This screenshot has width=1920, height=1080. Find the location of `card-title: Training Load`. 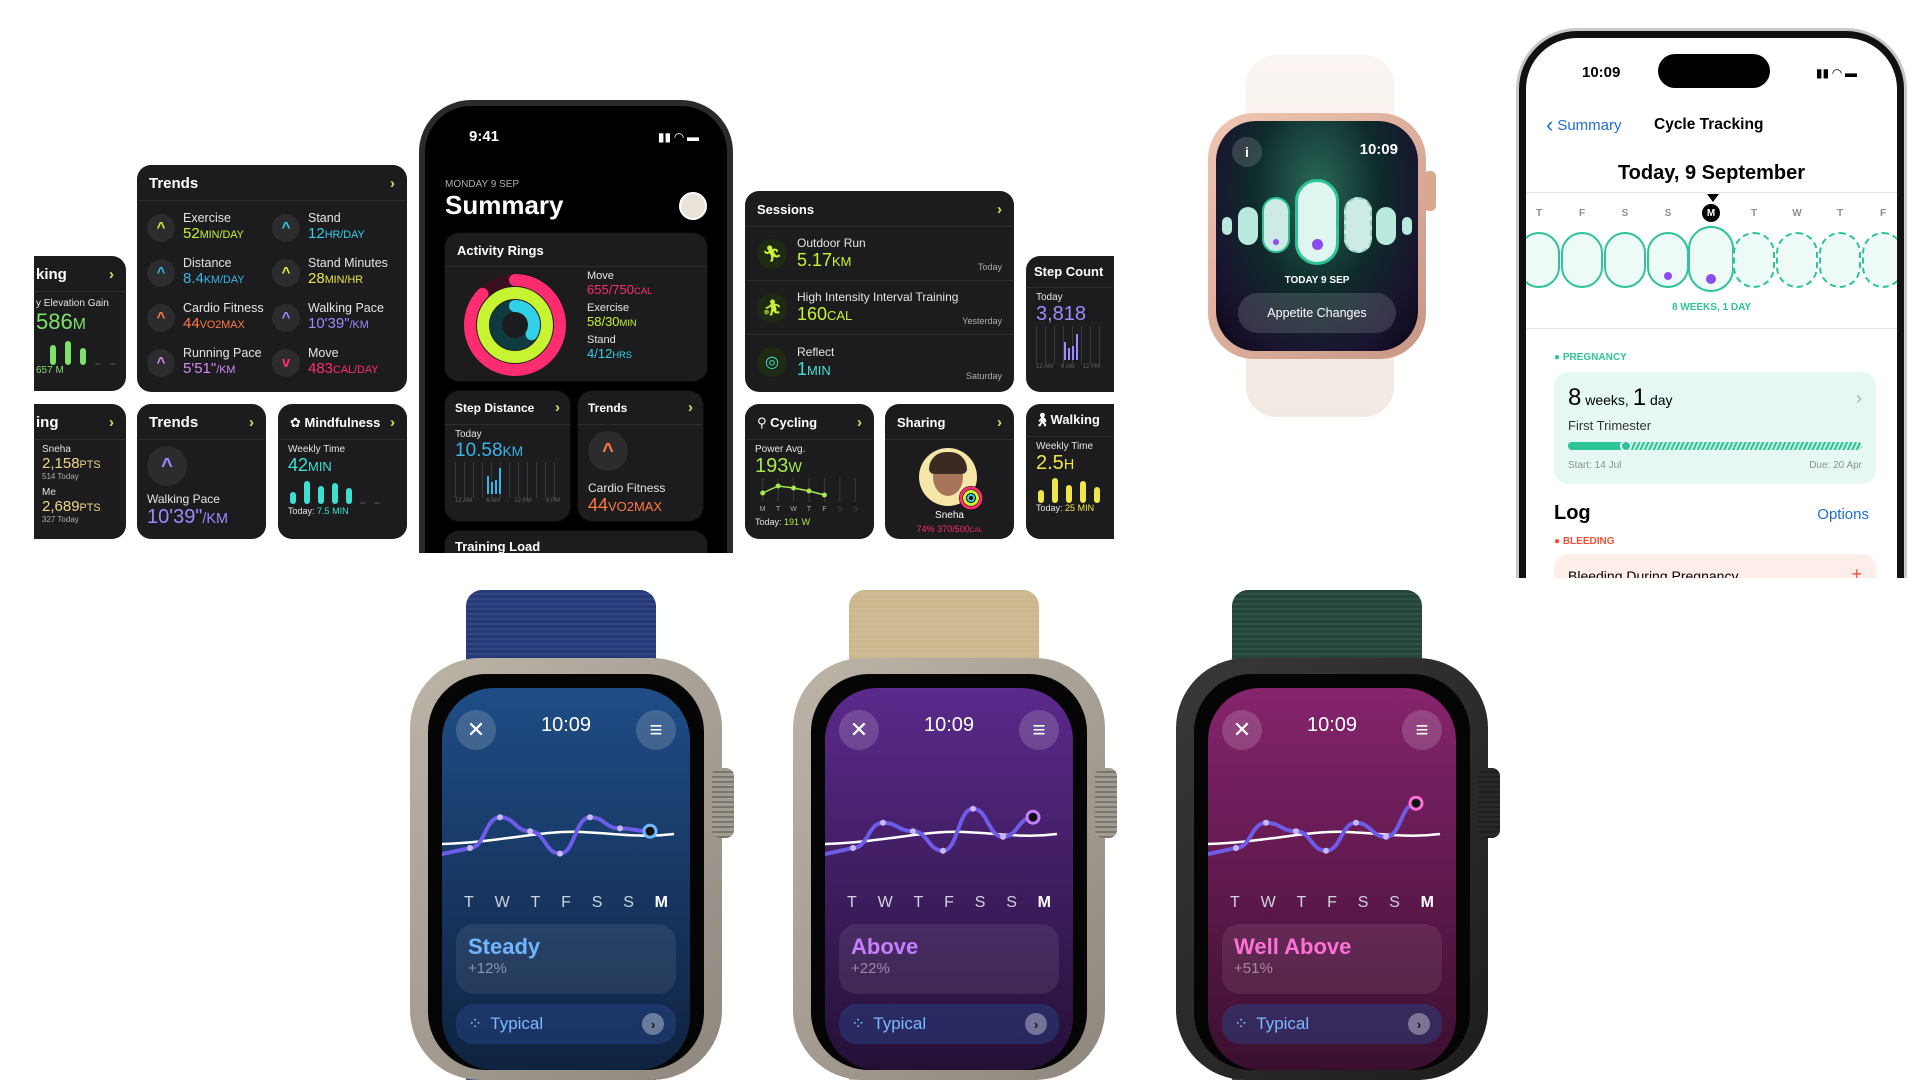

card-title: Training Load is located at coordinates (498, 546).